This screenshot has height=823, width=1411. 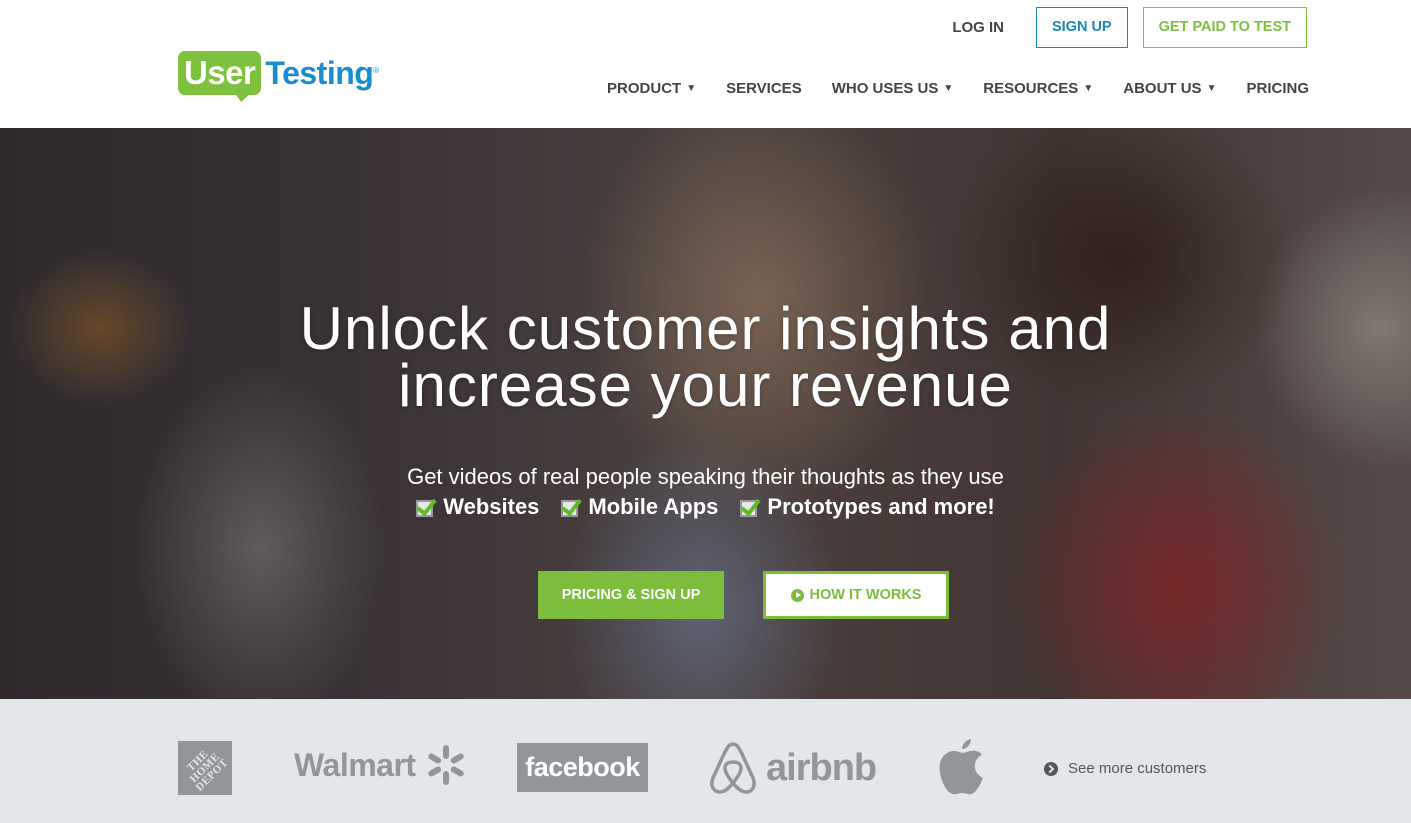 I want to click on nav-item-resources: RESOURCES ▼, so click(x=1038, y=88).